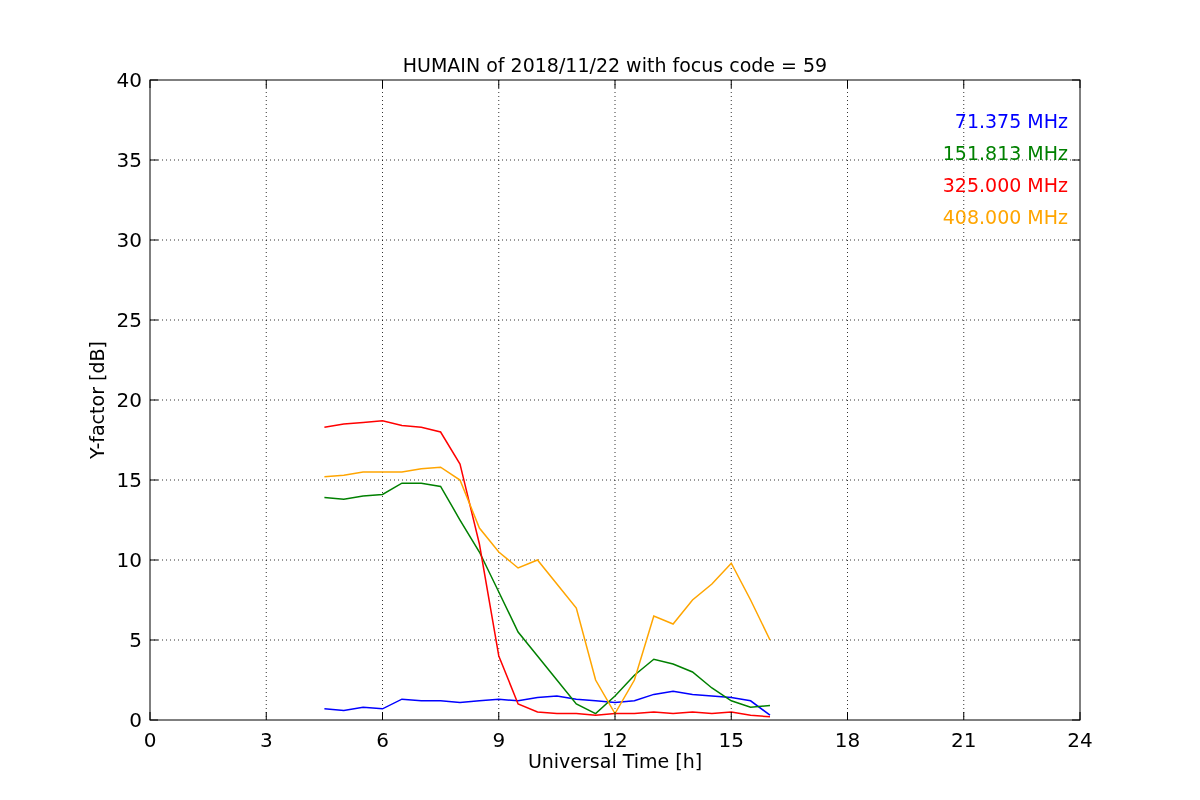 Image resolution: width=1200 pixels, height=800 pixels. Describe the element at coordinates (964, 740) in the screenshot. I see `tick-label: 21` at that location.